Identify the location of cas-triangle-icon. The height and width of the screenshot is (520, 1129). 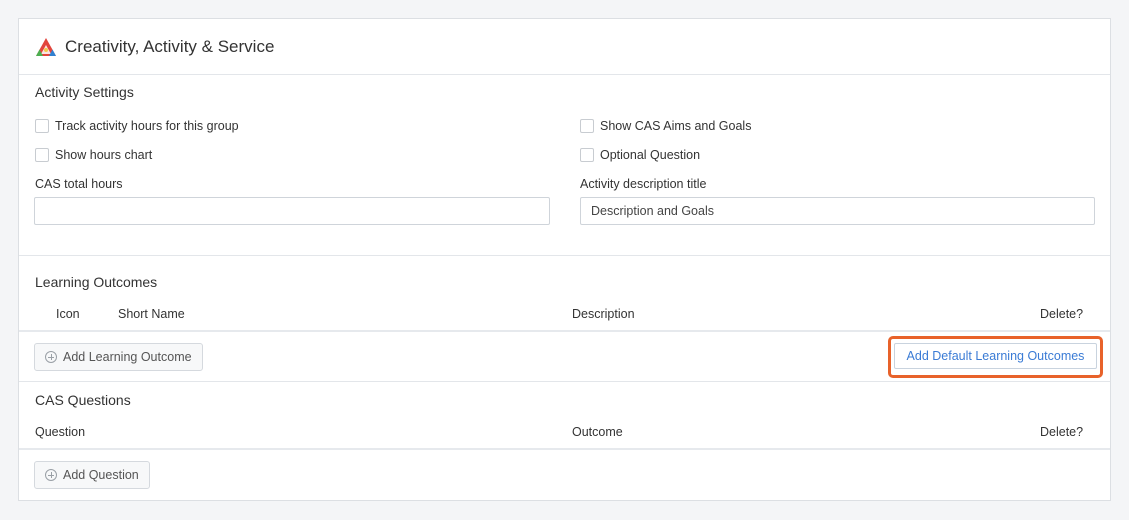
(46, 47).